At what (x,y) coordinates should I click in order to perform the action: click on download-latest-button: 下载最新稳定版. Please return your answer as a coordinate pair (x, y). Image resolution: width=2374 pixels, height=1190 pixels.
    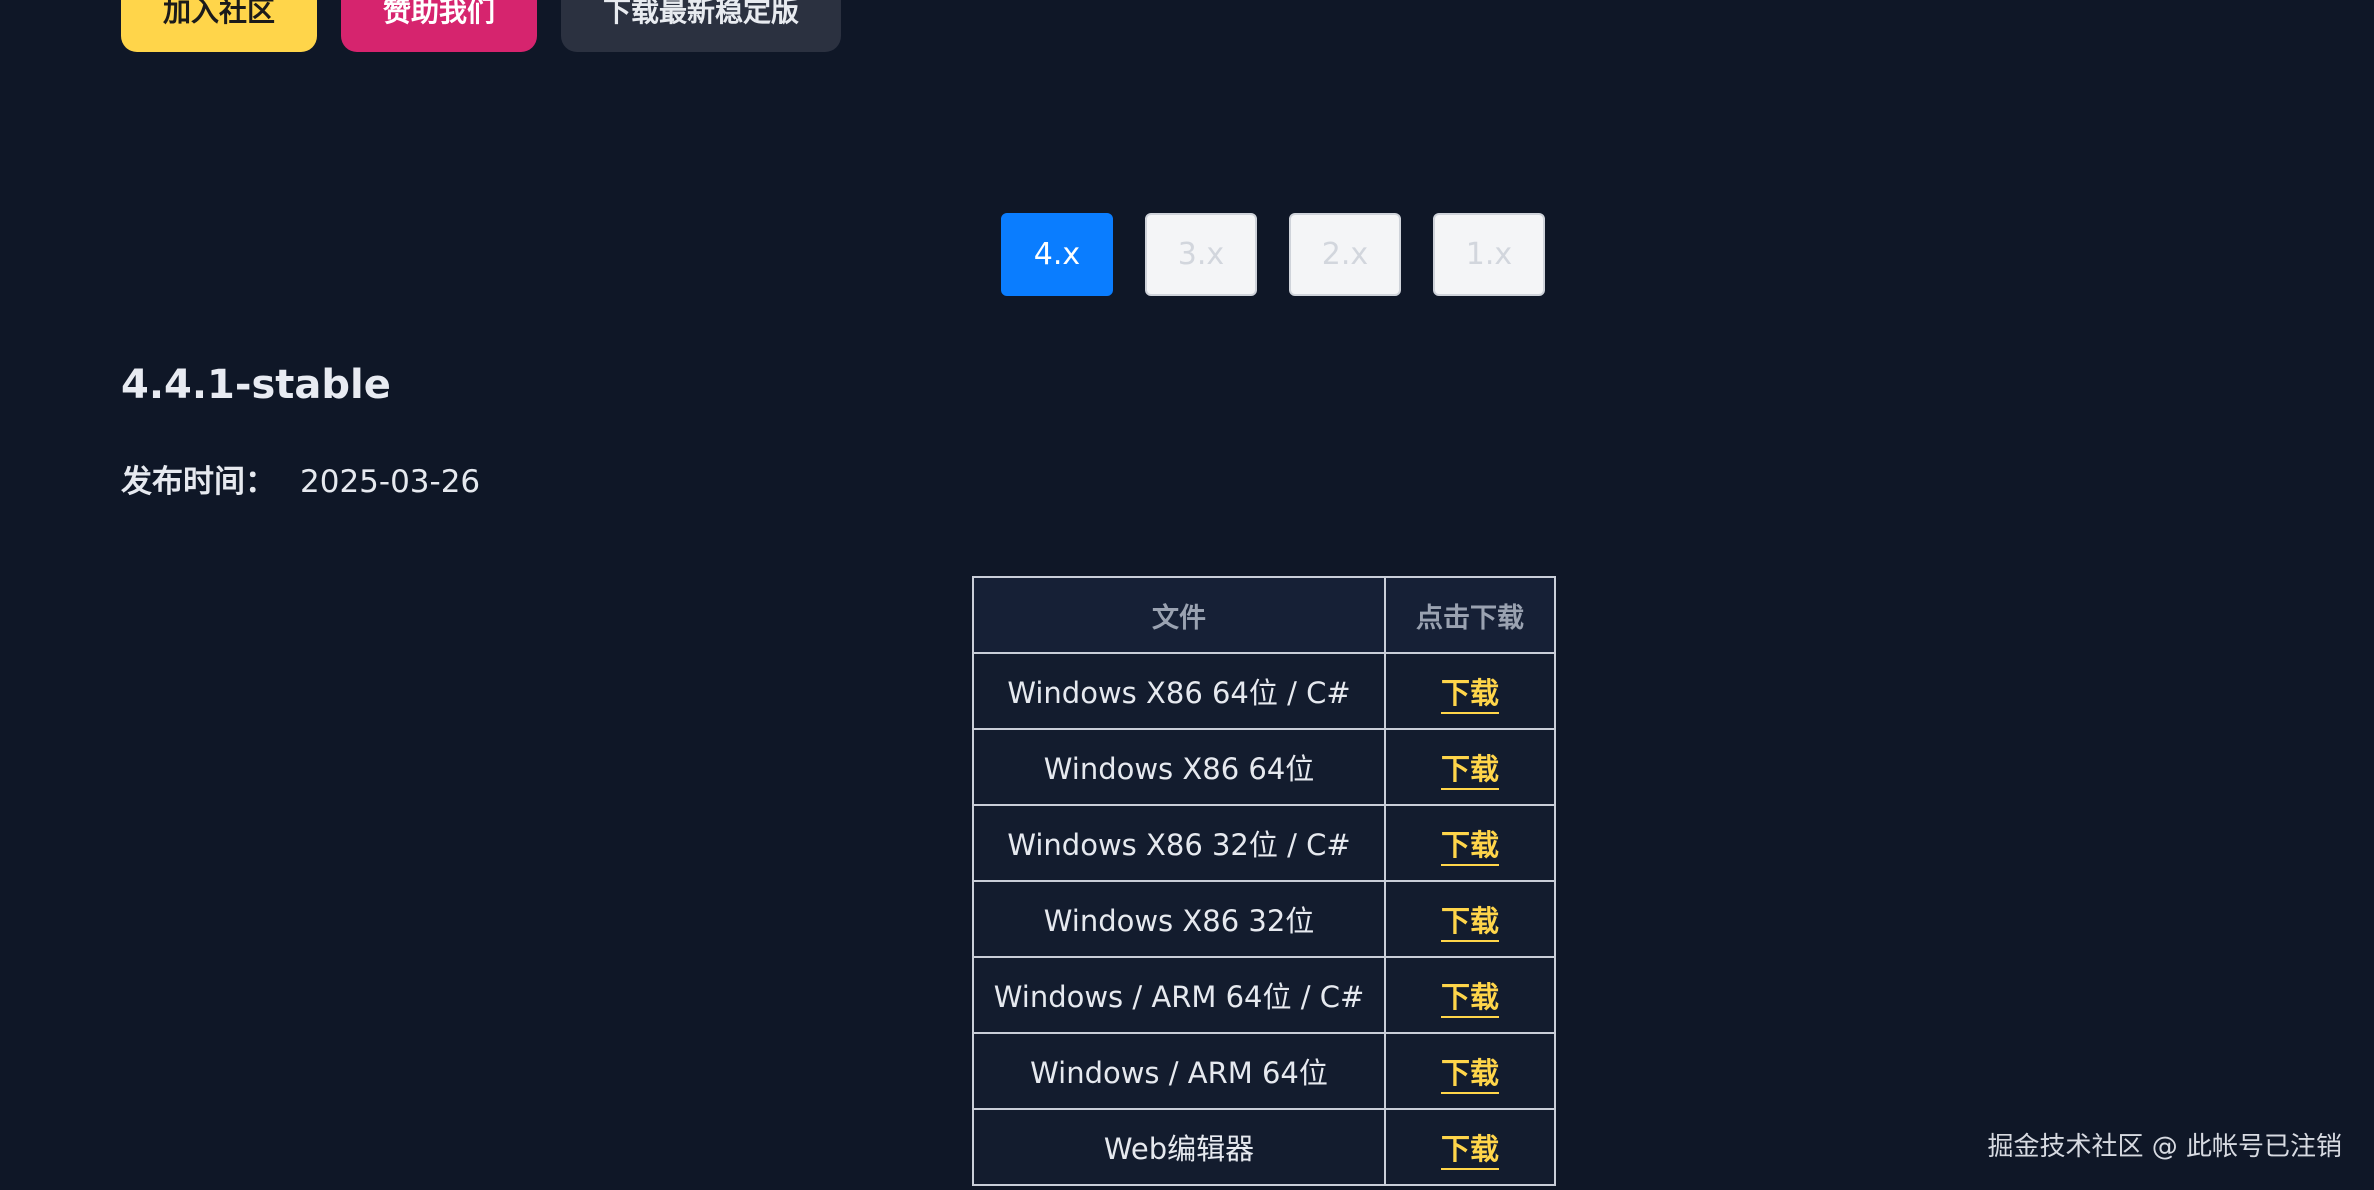
    Looking at the image, I should click on (701, 26).